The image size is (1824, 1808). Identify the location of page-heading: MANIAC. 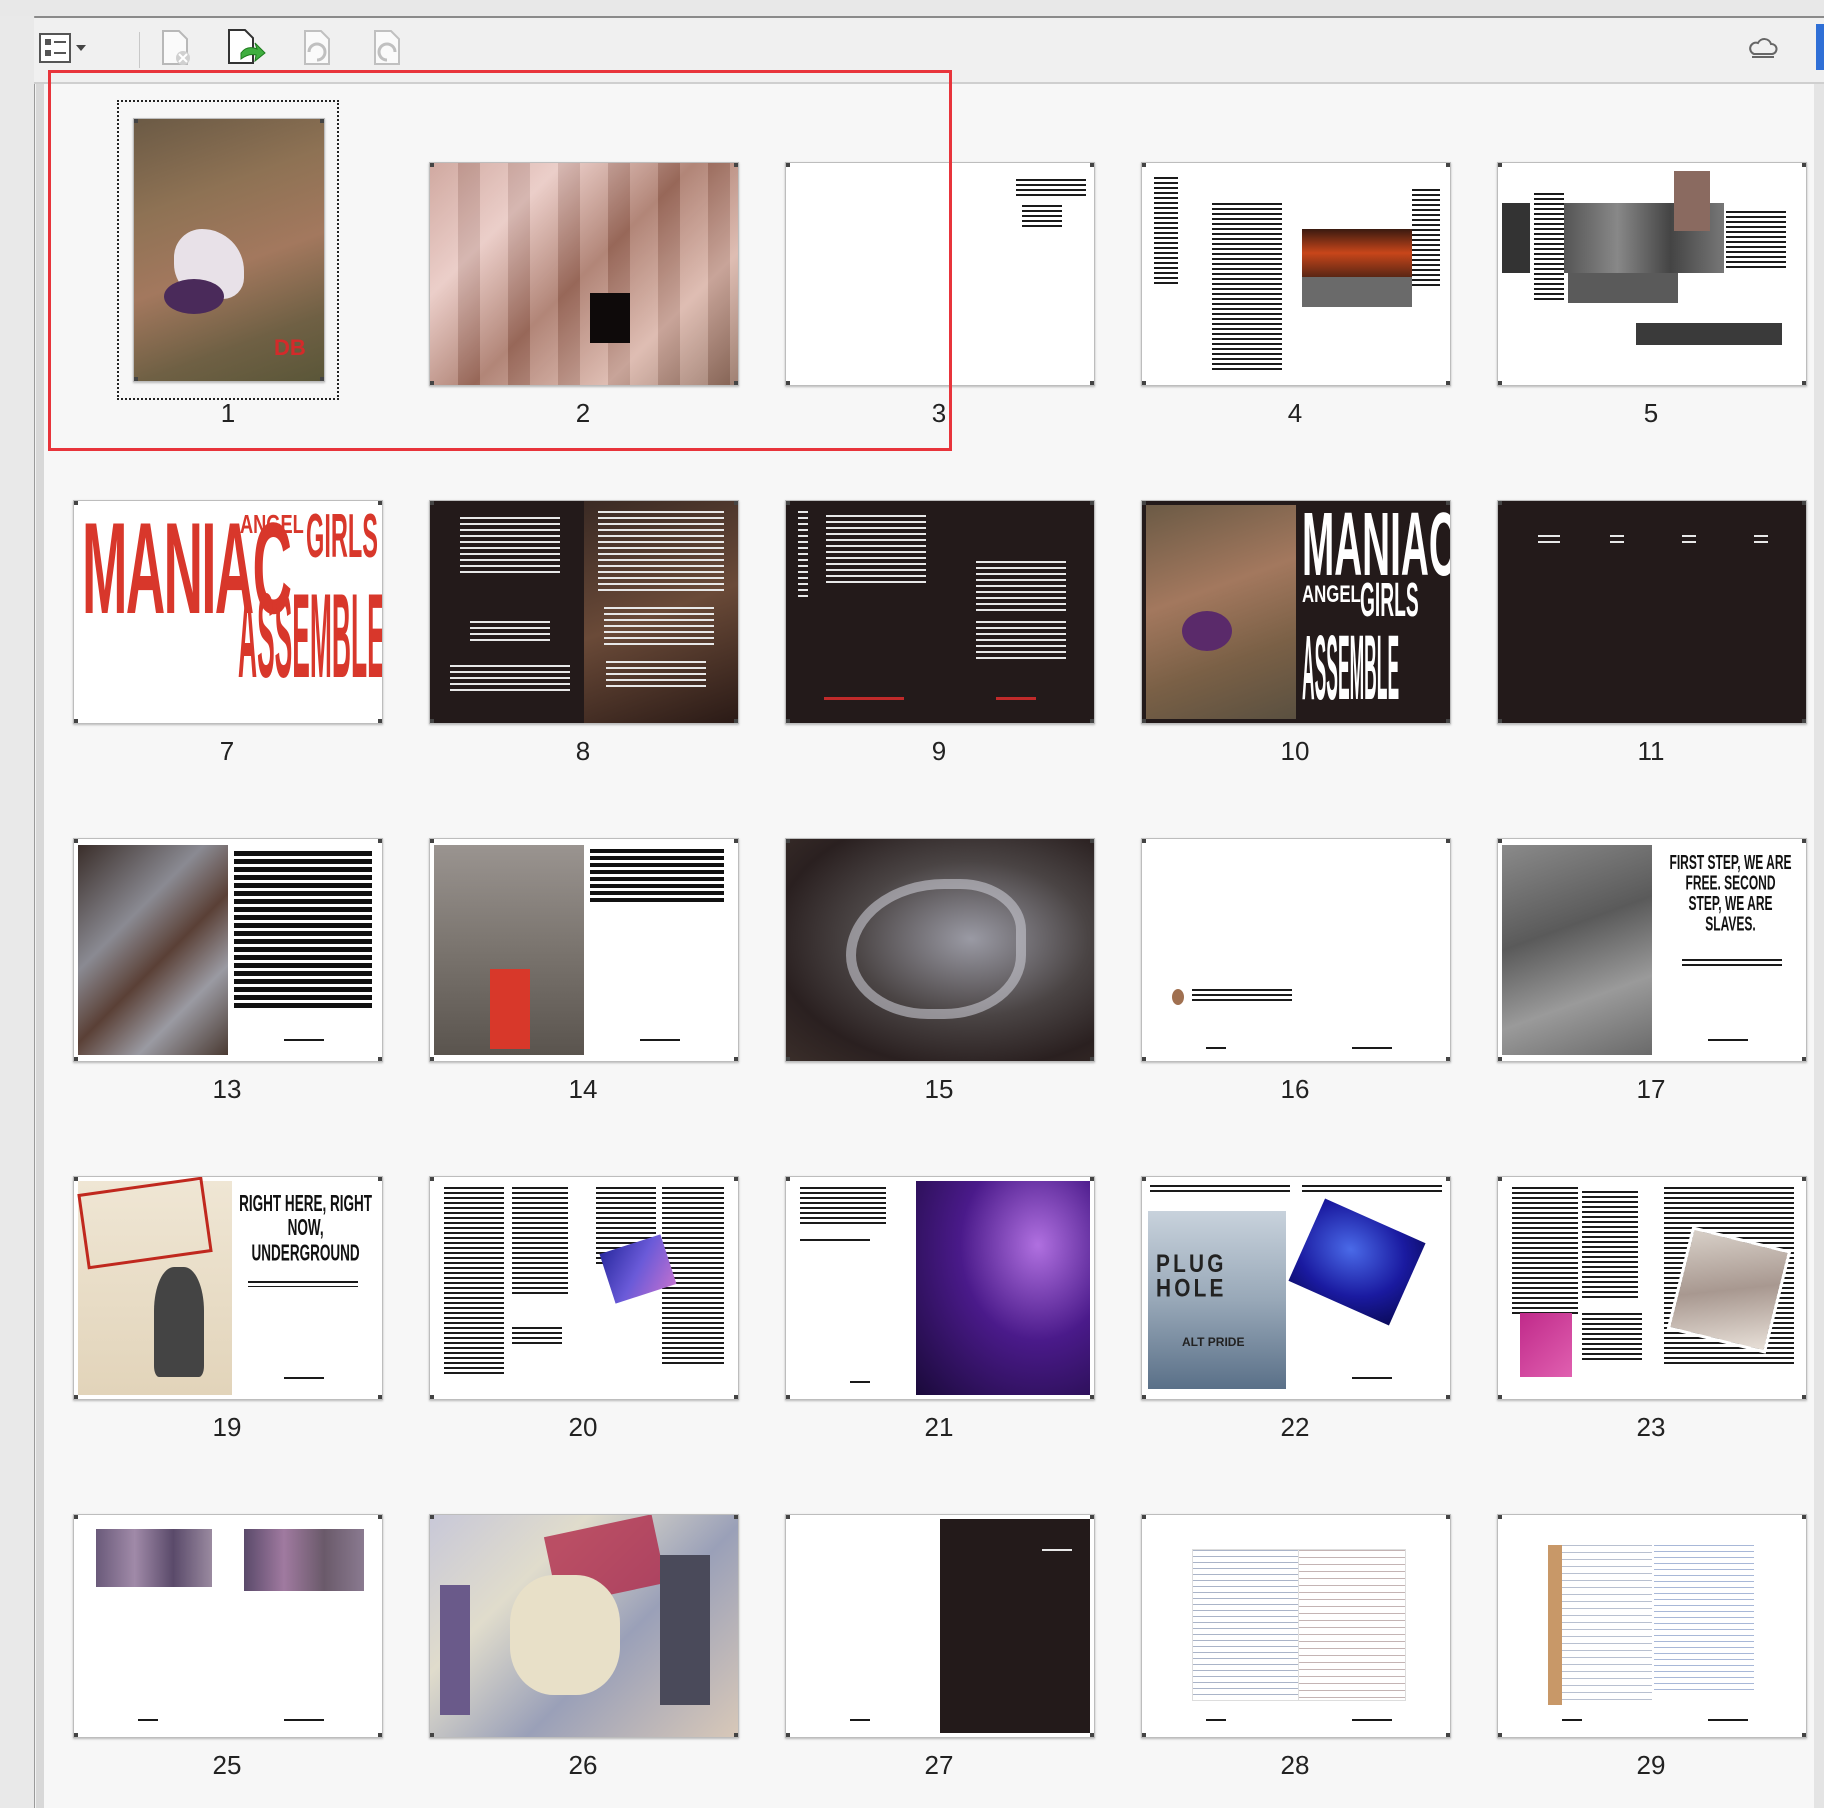
(1376, 547).